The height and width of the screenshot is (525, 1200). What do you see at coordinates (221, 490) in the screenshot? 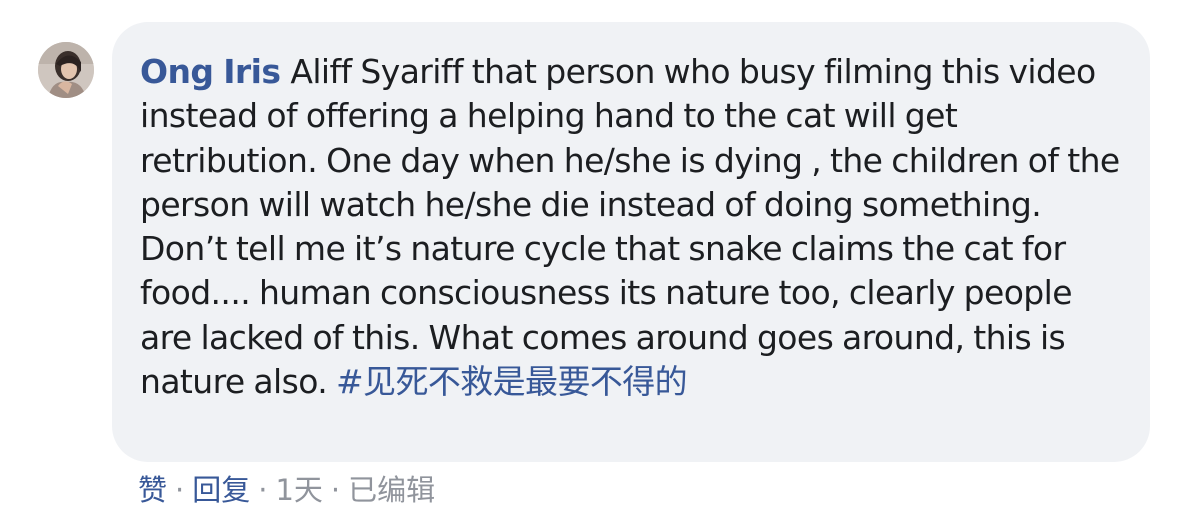
I see `reply-button: 回复` at bounding box center [221, 490].